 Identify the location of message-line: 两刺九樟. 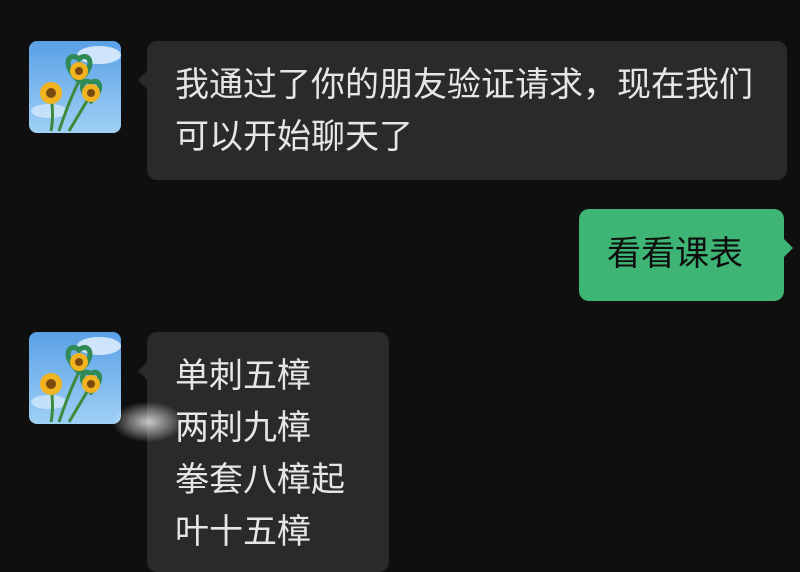
(243, 428).